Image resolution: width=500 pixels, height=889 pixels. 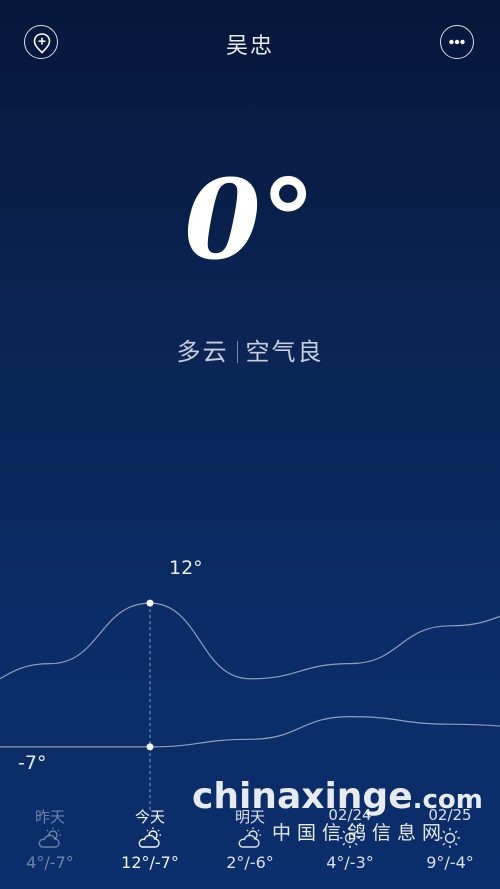 What do you see at coordinates (250, 219) in the screenshot?
I see `current-temperature: 0°` at bounding box center [250, 219].